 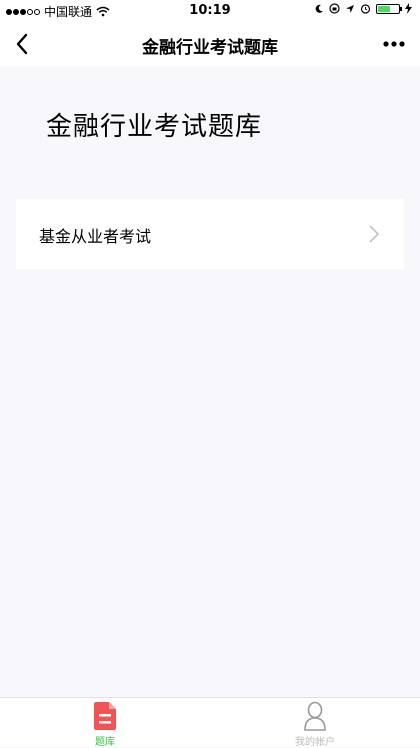 What do you see at coordinates (315, 742) in the screenshot?
I see `tab-label: 我的帐户` at bounding box center [315, 742].